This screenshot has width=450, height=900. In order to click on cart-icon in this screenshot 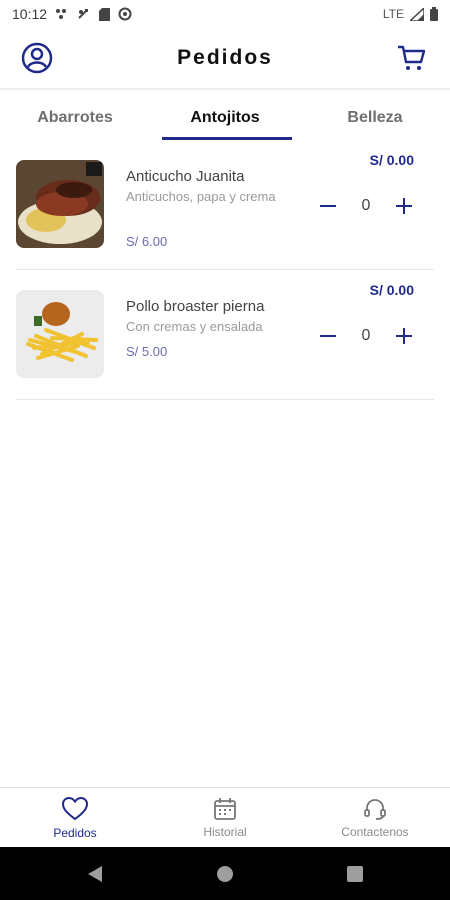, I will do `click(412, 57)`.